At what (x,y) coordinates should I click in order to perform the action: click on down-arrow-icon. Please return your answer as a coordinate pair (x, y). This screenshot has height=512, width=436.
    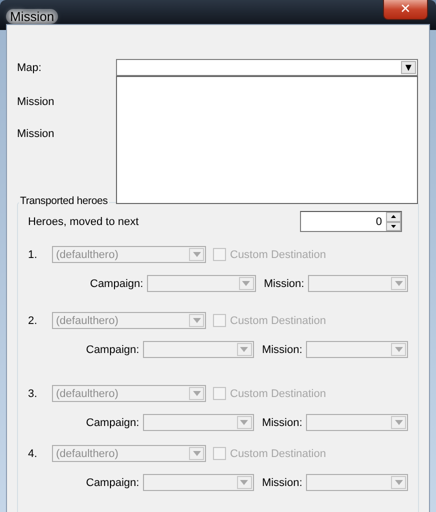
    Looking at the image, I should click on (393, 226).